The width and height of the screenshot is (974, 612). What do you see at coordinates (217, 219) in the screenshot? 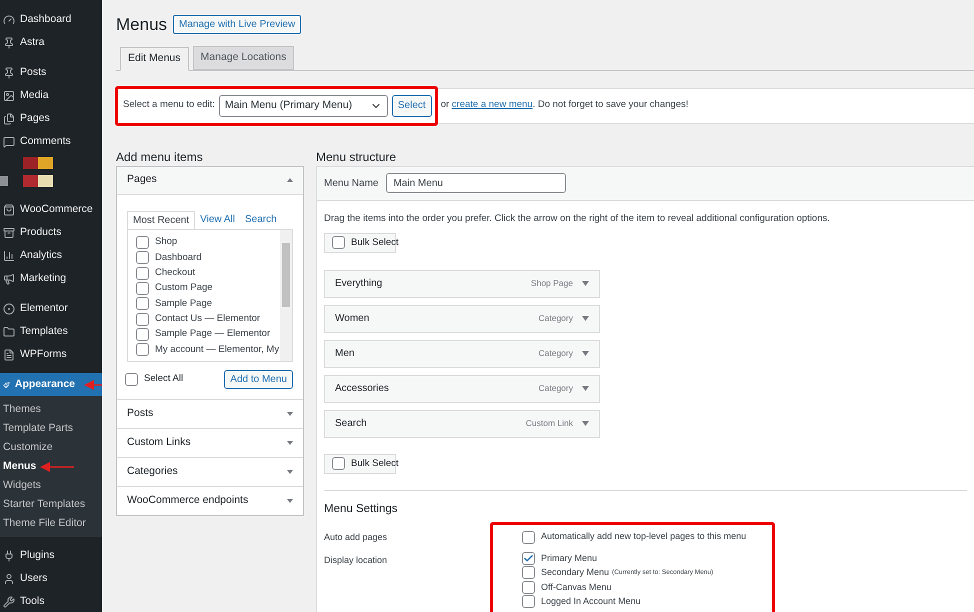
I see `panel-tab: View All` at bounding box center [217, 219].